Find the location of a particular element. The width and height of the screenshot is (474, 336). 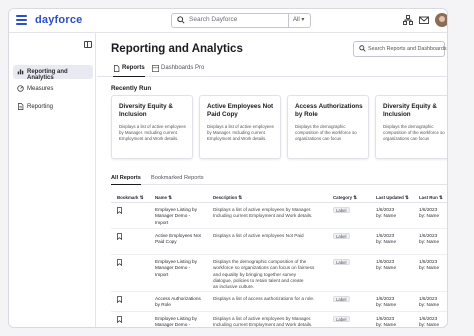

sidebar-item-label: Reporting and Analytics is located at coordinates (47, 75).